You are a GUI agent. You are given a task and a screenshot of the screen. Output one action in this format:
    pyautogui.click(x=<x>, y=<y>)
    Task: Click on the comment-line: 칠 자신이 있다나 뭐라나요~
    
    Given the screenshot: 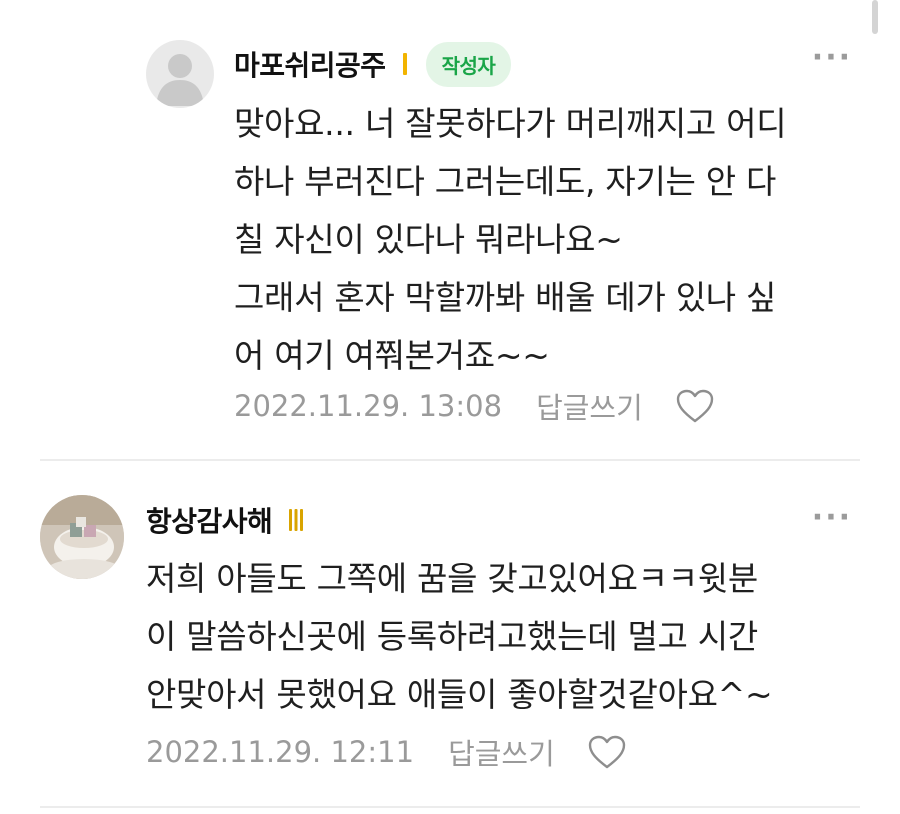 What is the action you would take?
    pyautogui.click(x=428, y=239)
    